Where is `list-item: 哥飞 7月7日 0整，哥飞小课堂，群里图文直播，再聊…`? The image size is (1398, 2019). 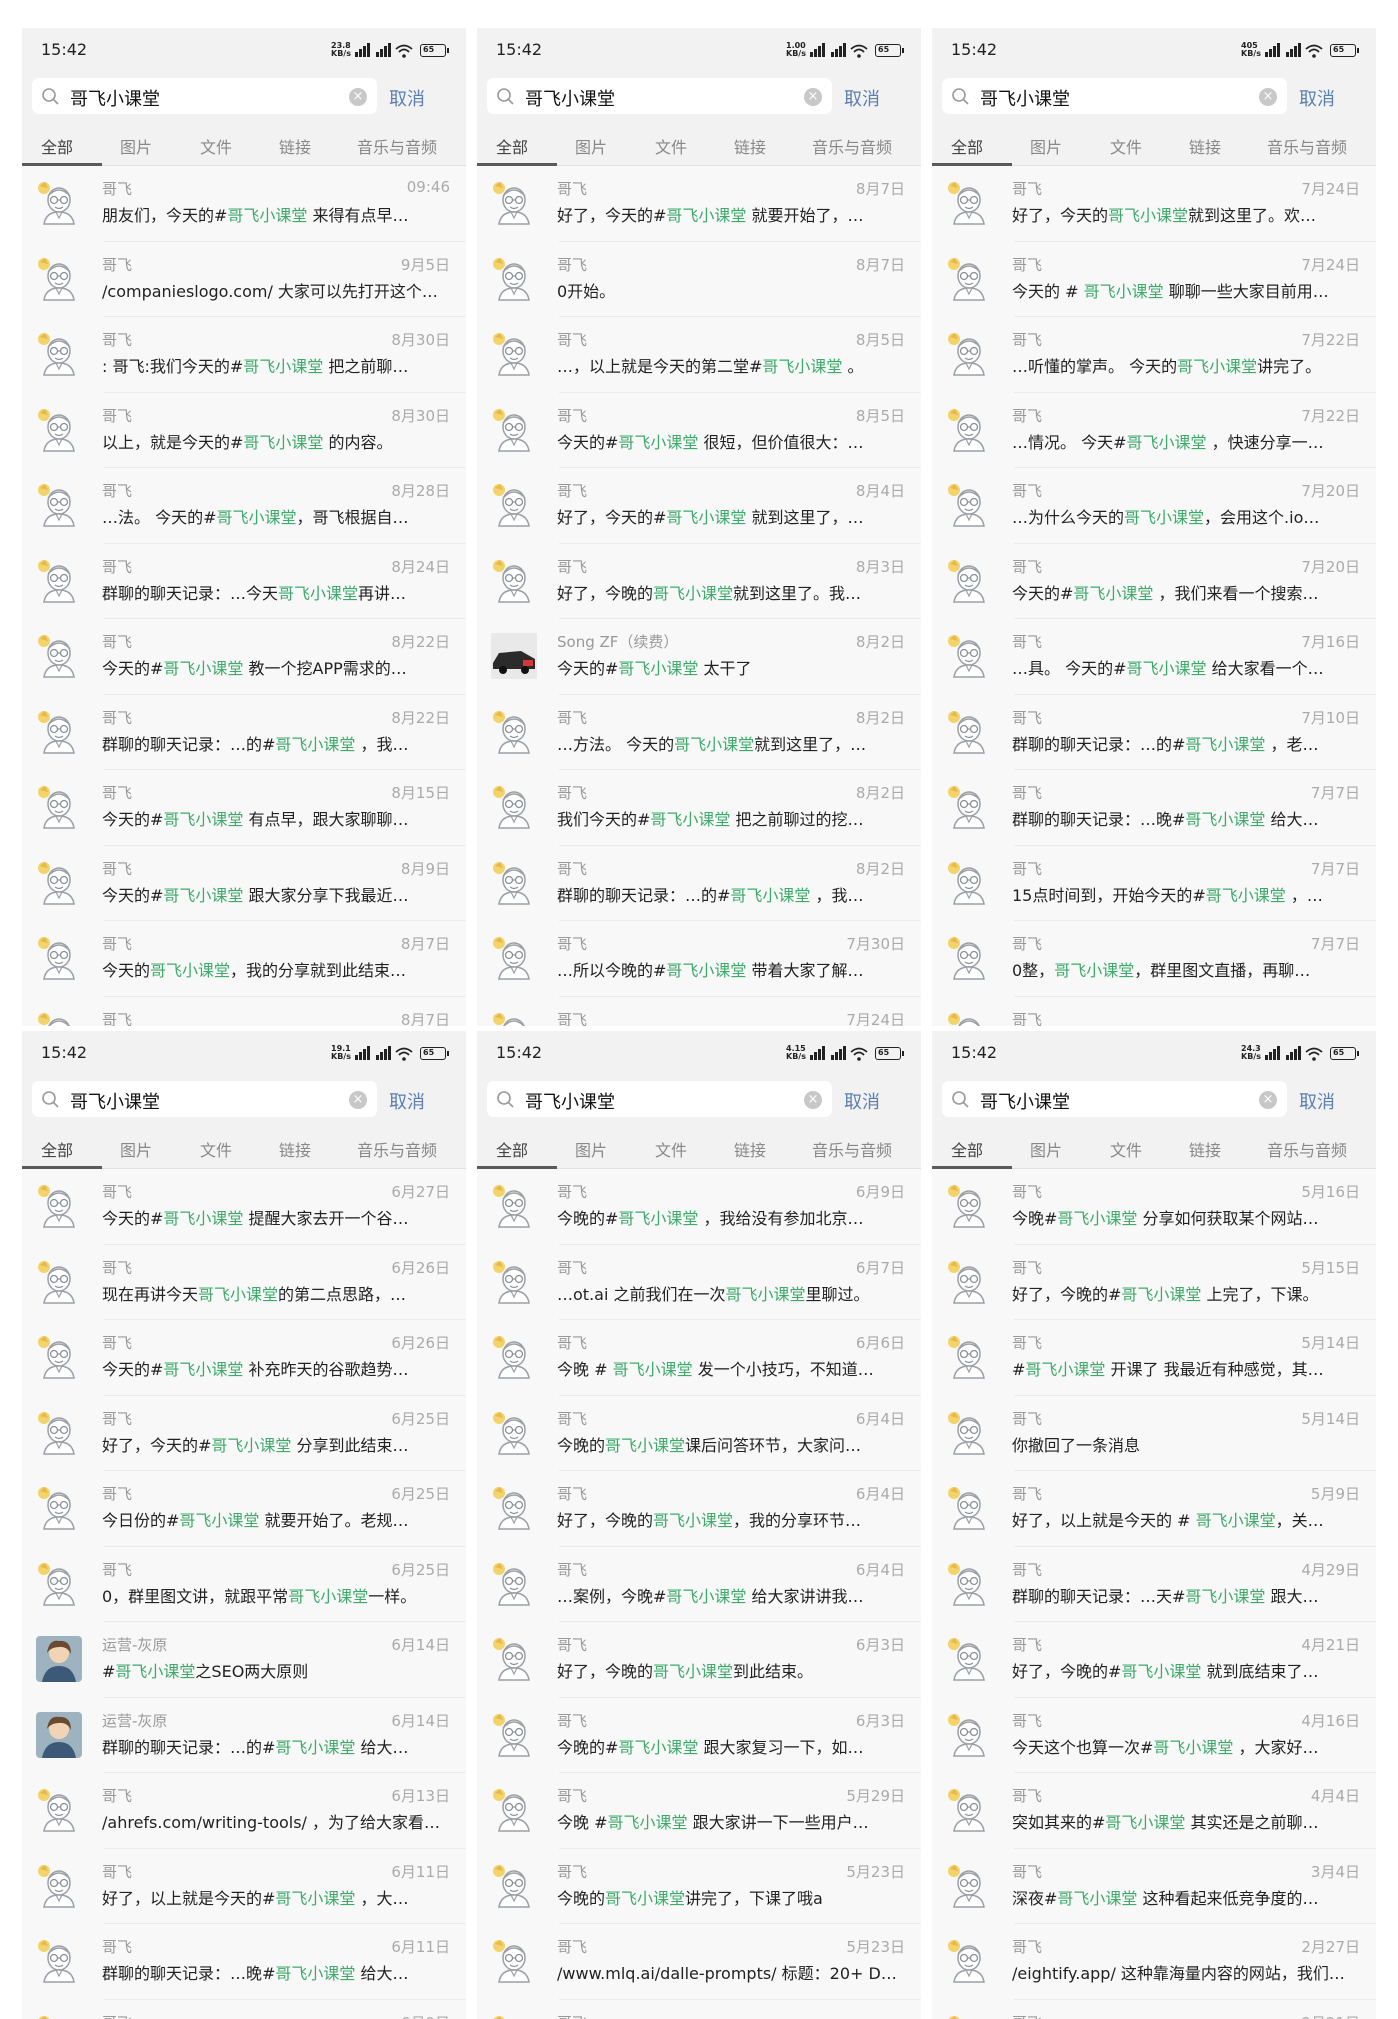
list-item: 哥飞 7月7日 0整，哥飞小课堂，群里图文直播，再聊… is located at coordinates (1154, 959).